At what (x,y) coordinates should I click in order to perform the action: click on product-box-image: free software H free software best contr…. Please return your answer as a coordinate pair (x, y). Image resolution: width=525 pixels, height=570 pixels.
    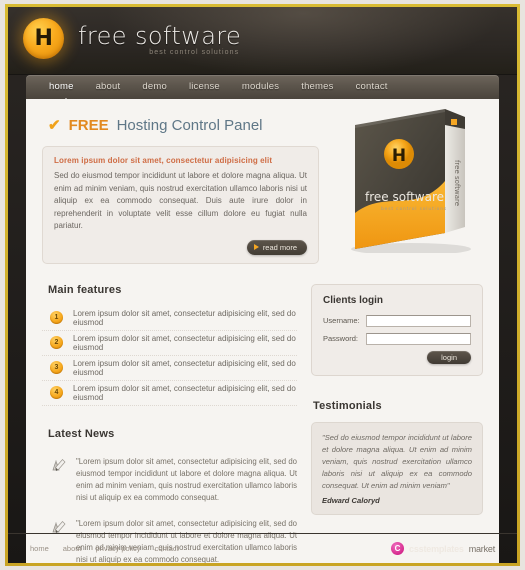
    Looking at the image, I should click on (416, 179).